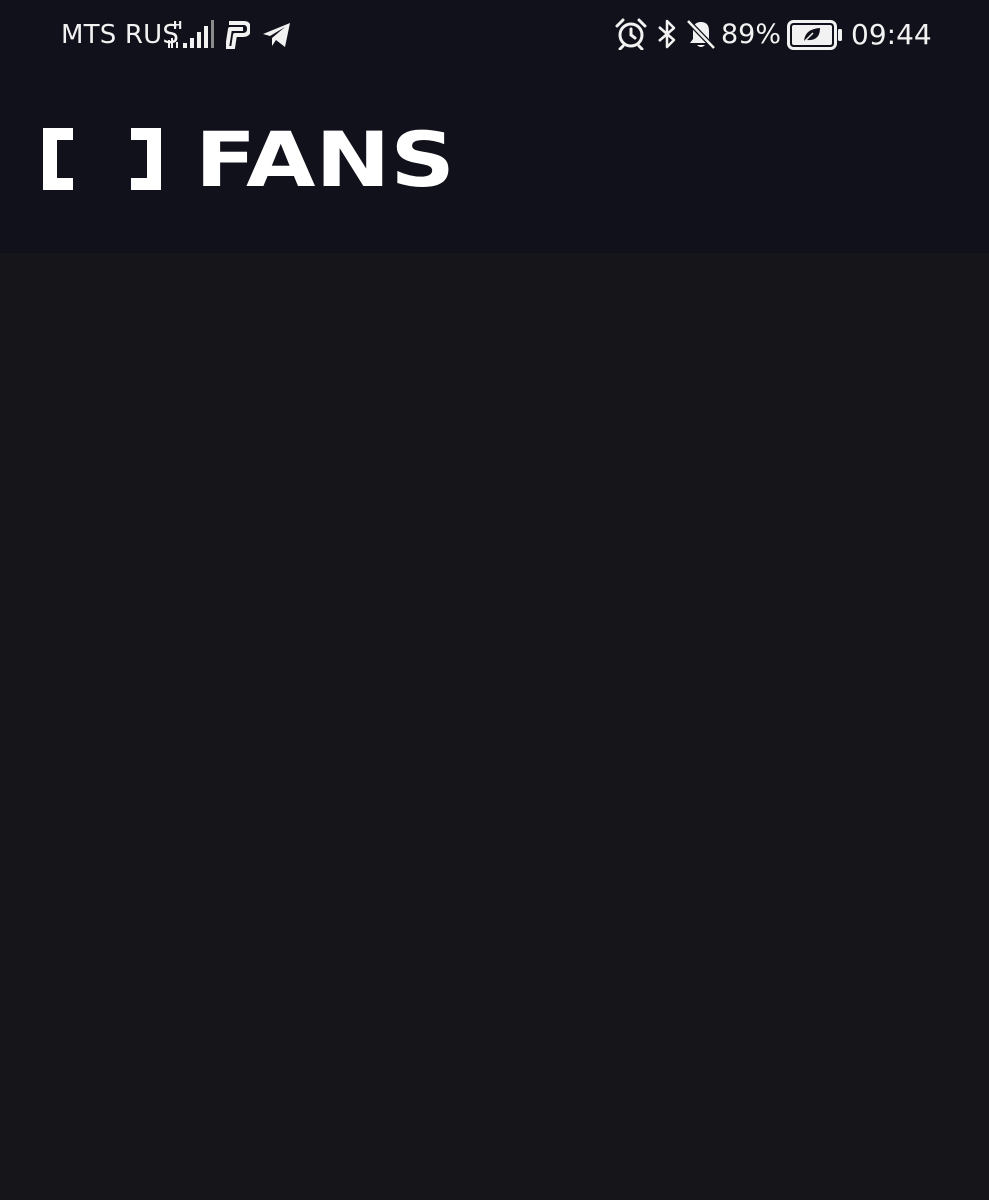  I want to click on clock-time: 09:44, so click(891, 34).